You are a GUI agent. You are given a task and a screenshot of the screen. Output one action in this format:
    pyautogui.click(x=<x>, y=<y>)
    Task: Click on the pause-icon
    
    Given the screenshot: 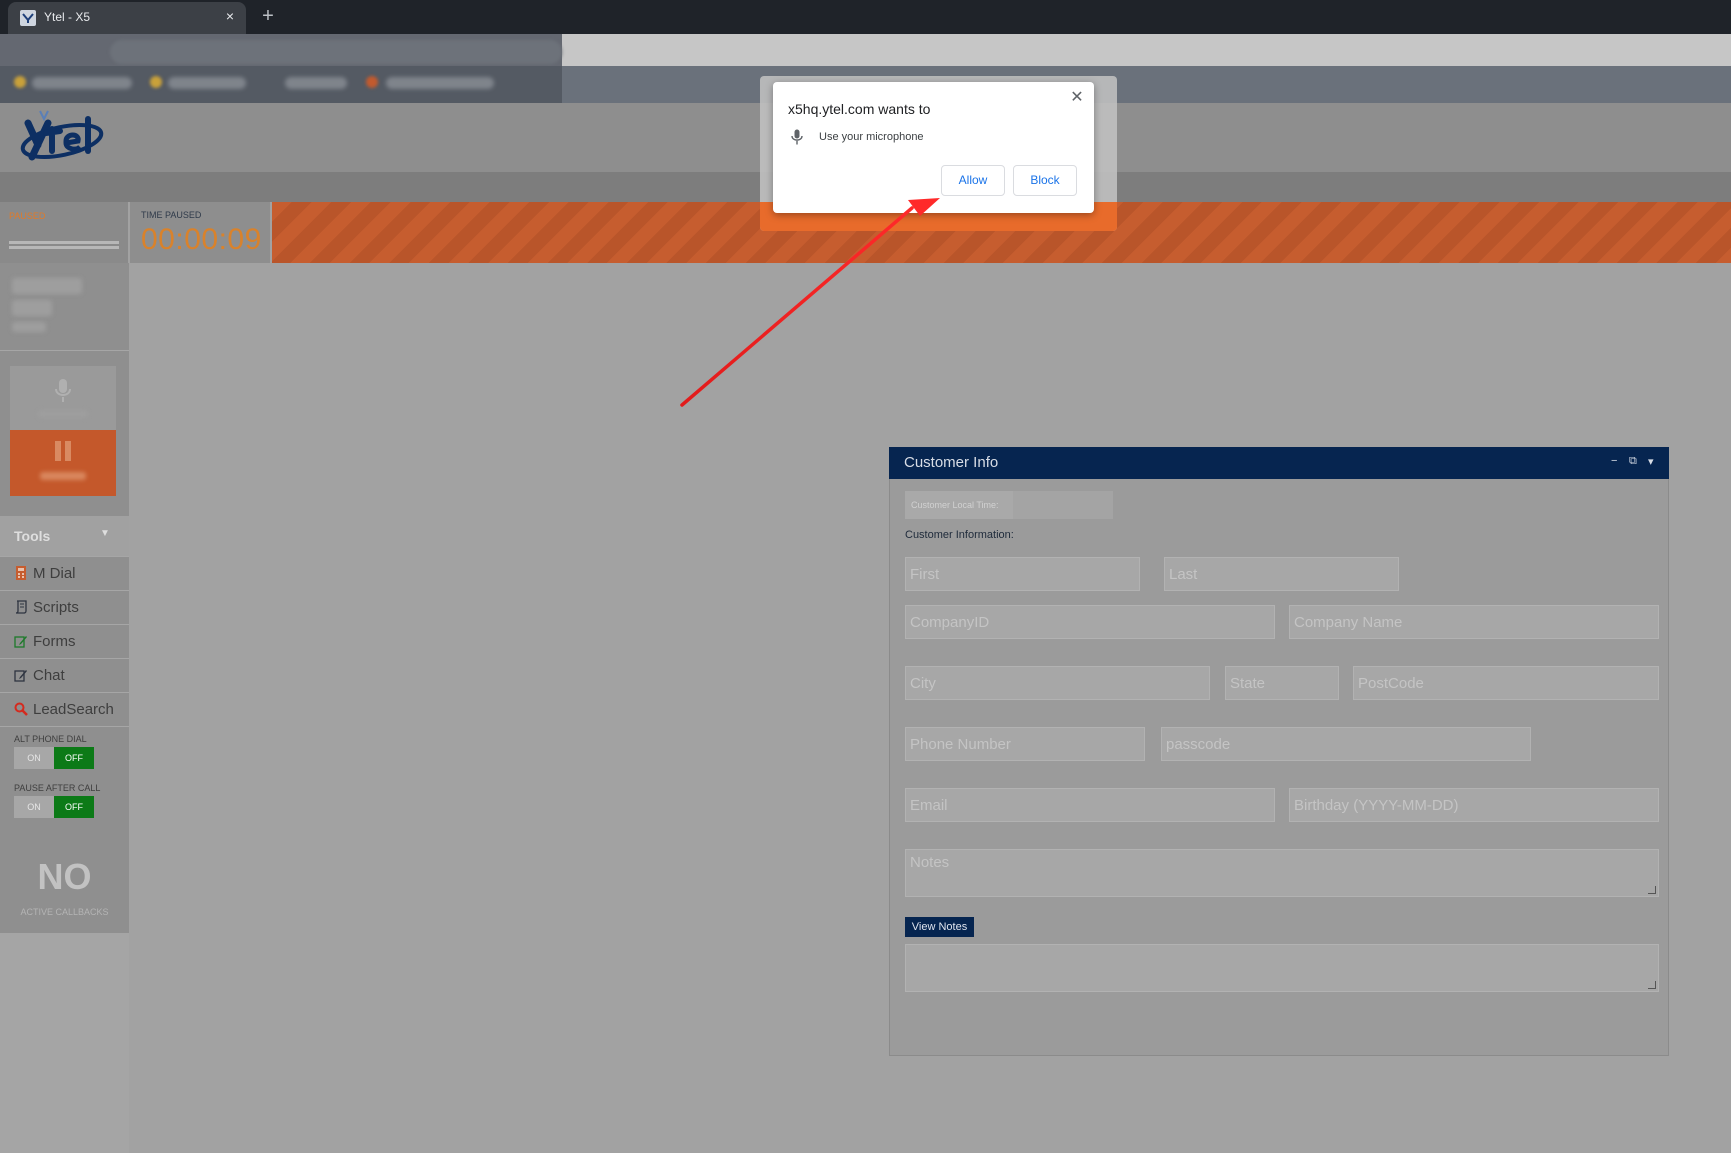 What is the action you would take?
    pyautogui.click(x=63, y=451)
    